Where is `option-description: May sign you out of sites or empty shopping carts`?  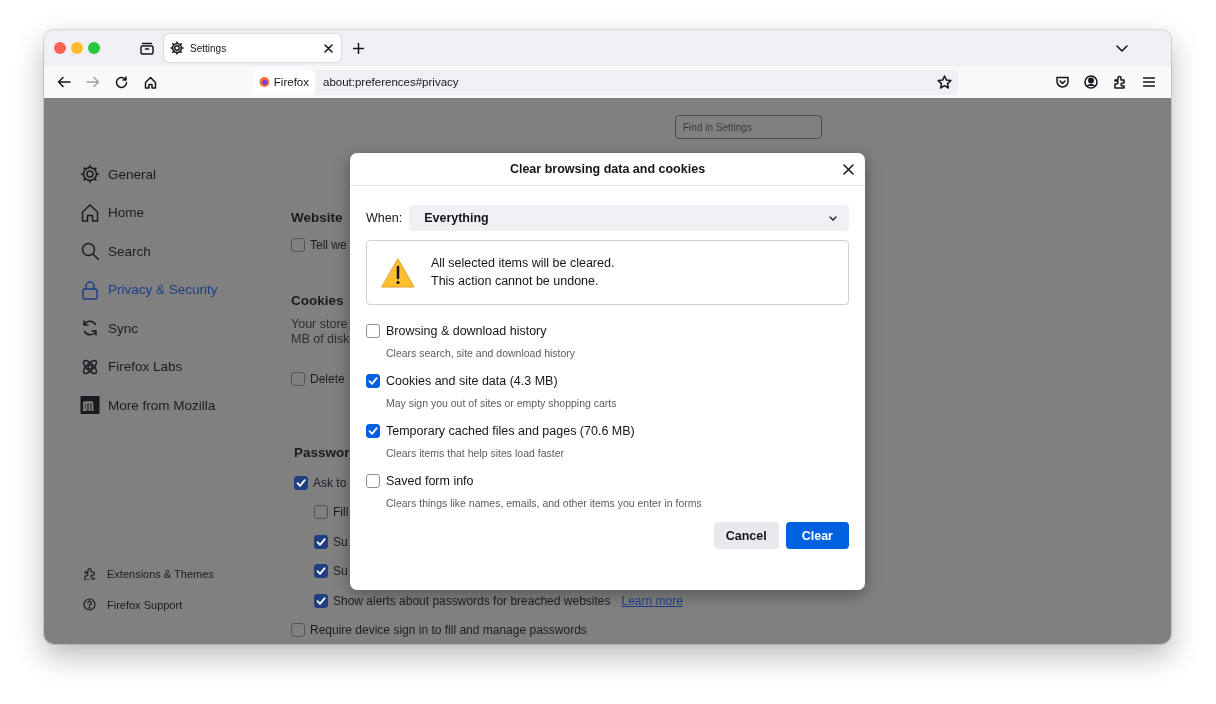
option-description: May sign you out of sites or empty shopping carts is located at coordinates (501, 403).